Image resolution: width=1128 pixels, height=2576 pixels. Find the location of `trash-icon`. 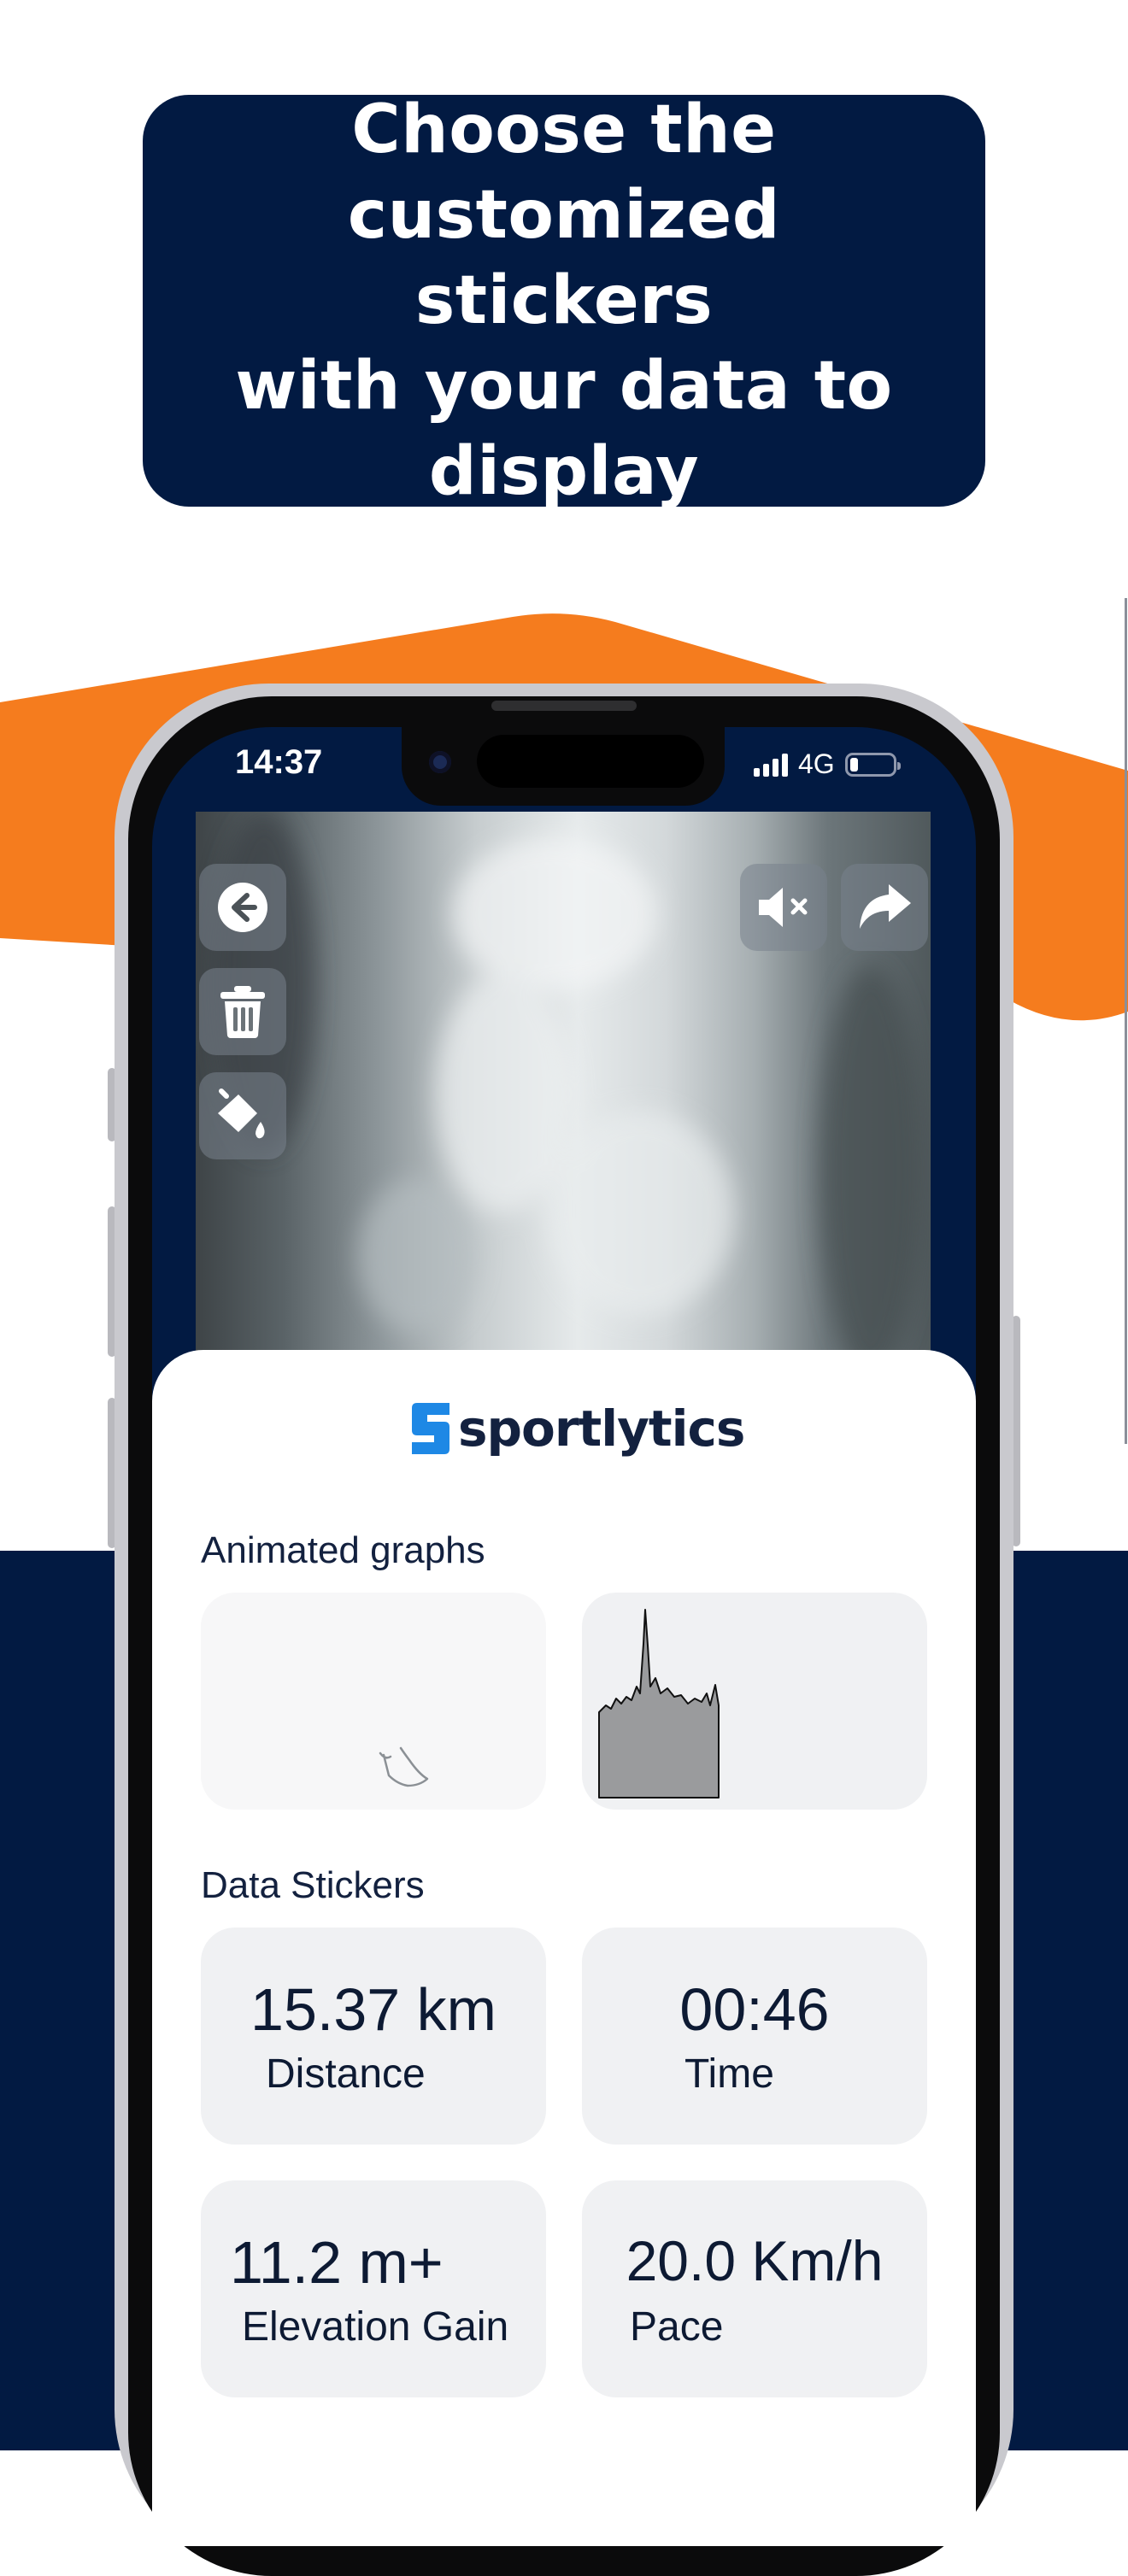

trash-icon is located at coordinates (242, 1012).